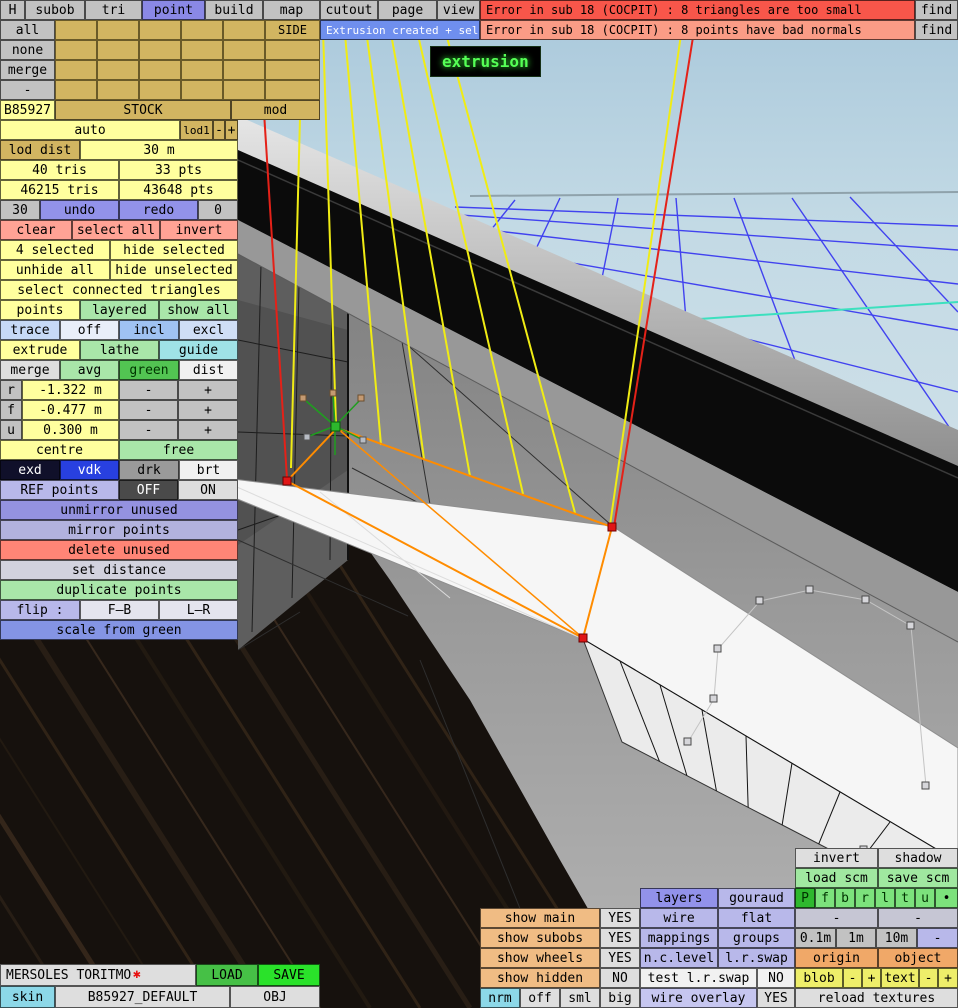 This screenshot has width=958, height=1008. I want to click on file-dirty-marker: ✱, so click(137, 974).